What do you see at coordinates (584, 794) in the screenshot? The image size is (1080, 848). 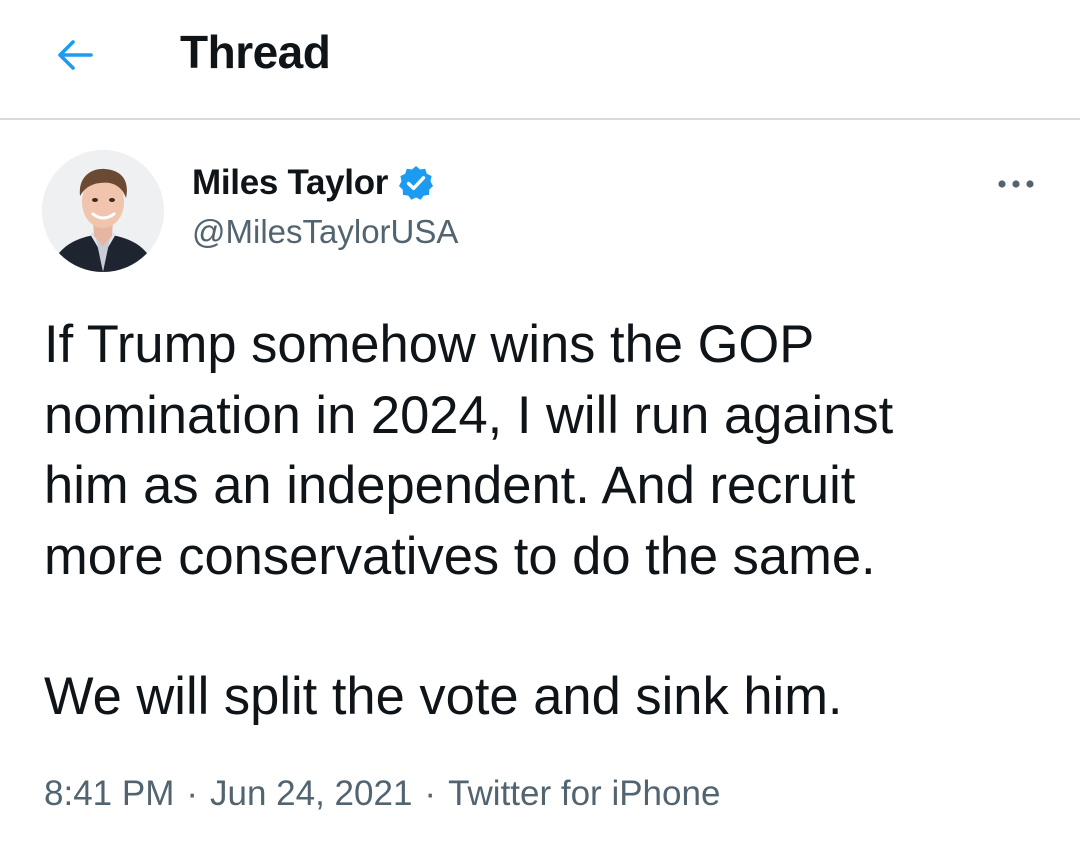 I see `tweet-source: Twitter for iPhone` at bounding box center [584, 794].